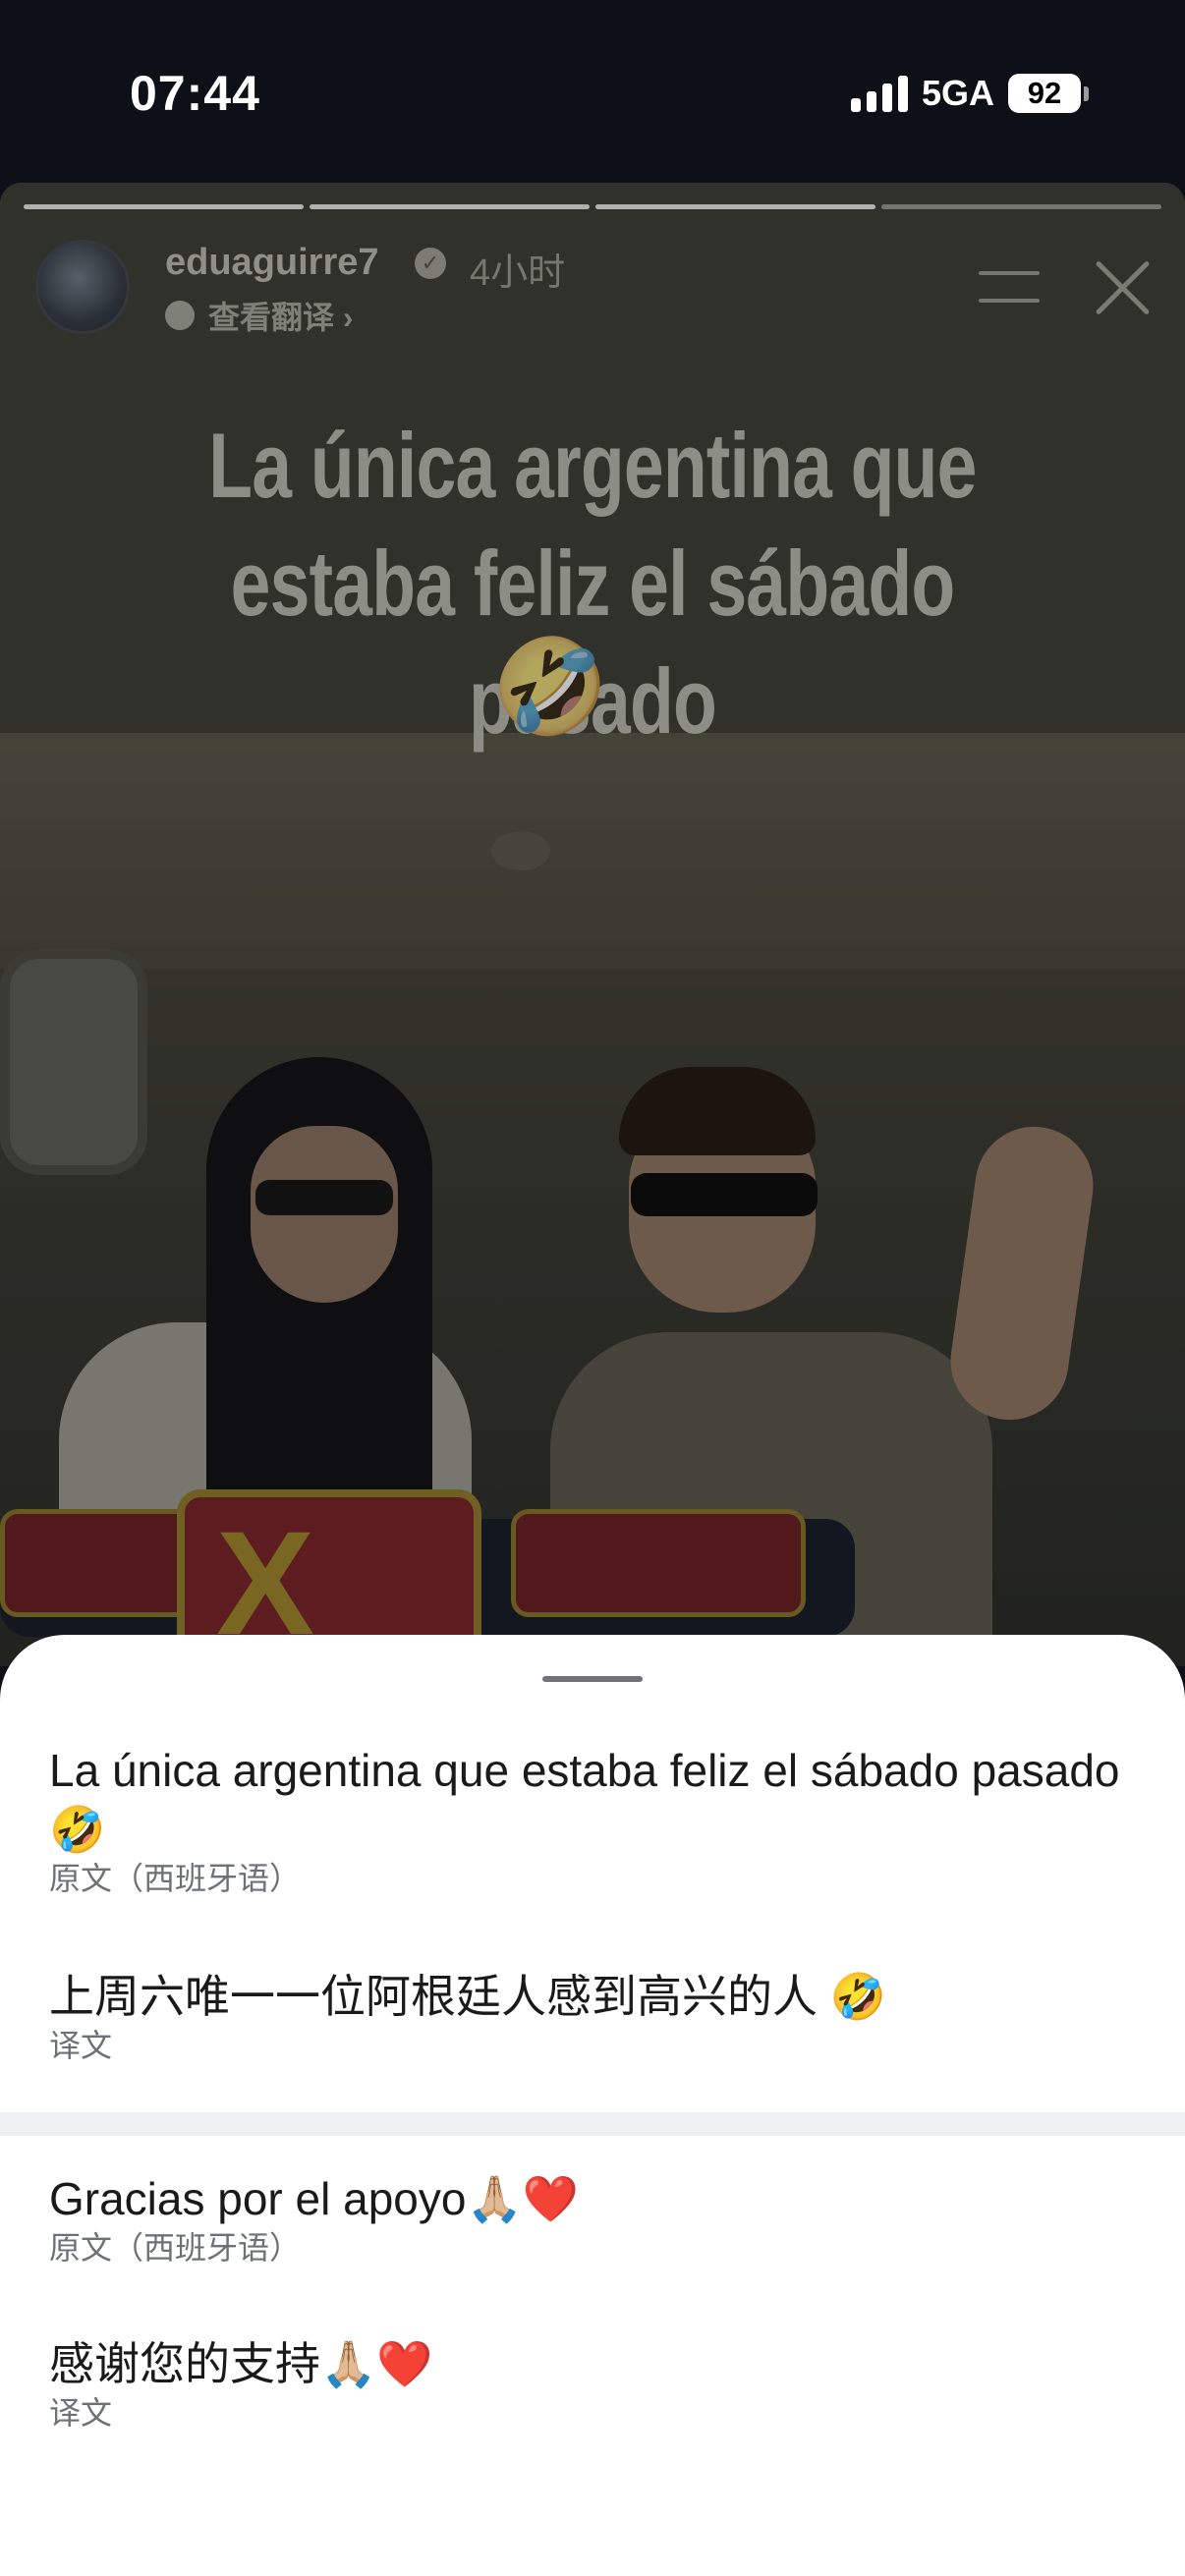  What do you see at coordinates (314, 2198) in the screenshot?
I see `original-text: Gracias por el apoyo🙏🏼❤️` at bounding box center [314, 2198].